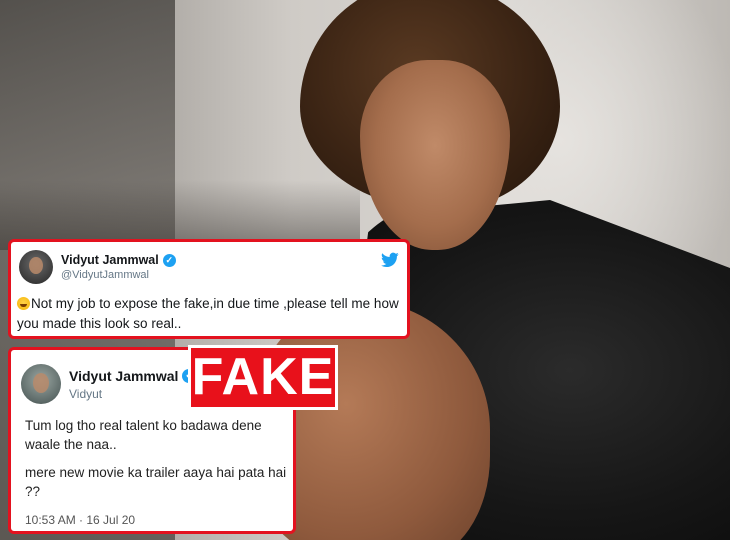 This screenshot has height=540, width=730. What do you see at coordinates (23, 303) in the screenshot?
I see `laughing-emoji-icon` at bounding box center [23, 303].